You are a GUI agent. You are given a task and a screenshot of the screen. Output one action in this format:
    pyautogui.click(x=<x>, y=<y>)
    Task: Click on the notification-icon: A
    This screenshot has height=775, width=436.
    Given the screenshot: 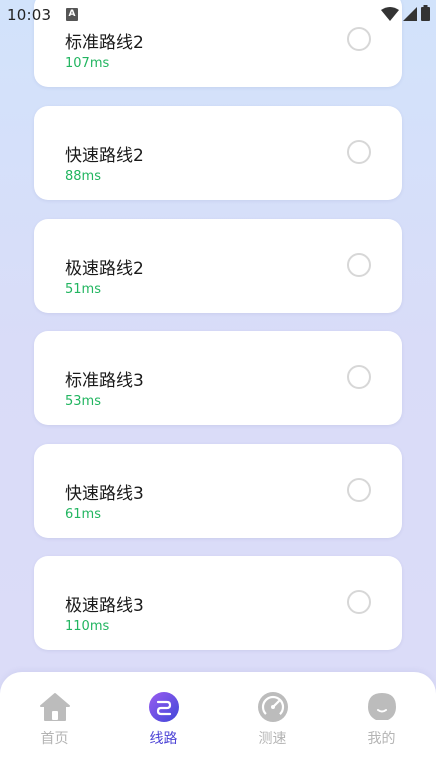 What is the action you would take?
    pyautogui.click(x=72, y=14)
    